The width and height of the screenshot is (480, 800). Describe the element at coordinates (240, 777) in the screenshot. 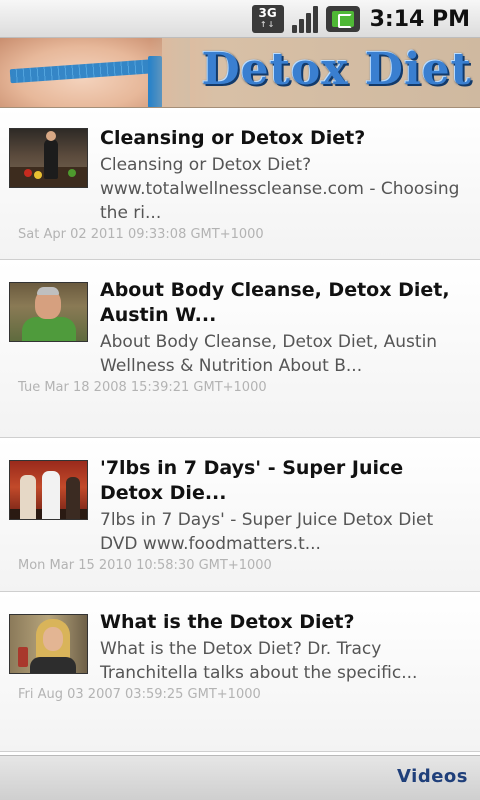

I see `bottom-bar: Videos` at that location.